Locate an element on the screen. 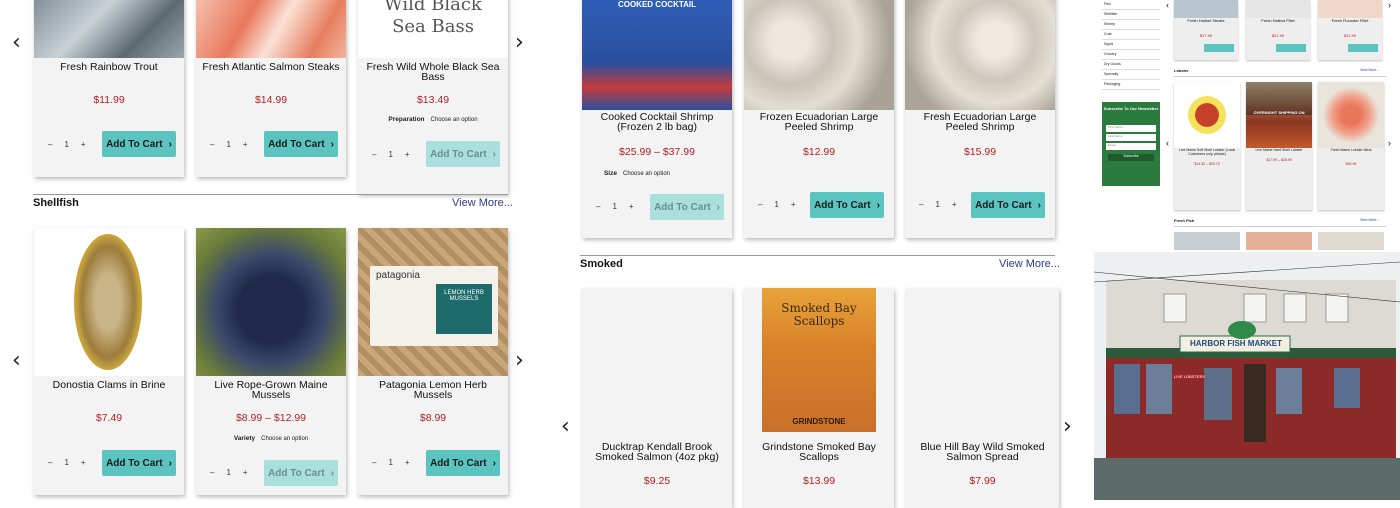 The width and height of the screenshot is (1400, 508). mini-sidebar-item: Grocery is located at coordinates (1131, 55).